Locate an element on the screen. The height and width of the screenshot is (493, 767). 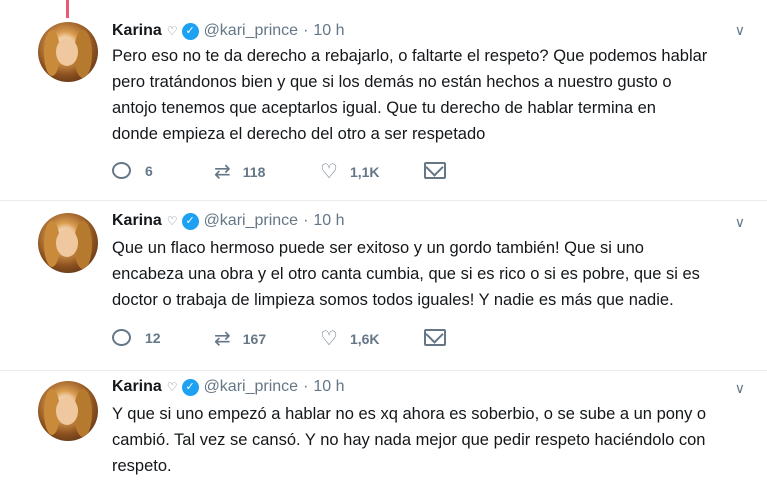
reply-count: 12 is located at coordinates (153, 337).